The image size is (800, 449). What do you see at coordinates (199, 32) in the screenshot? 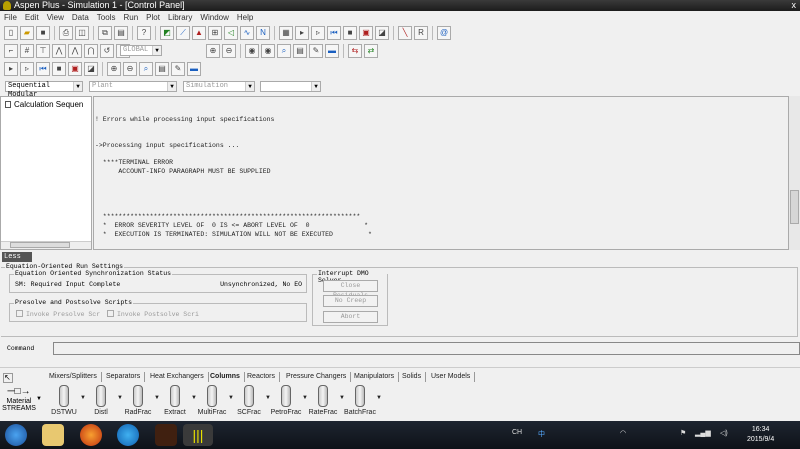
I see `setup-icon: ▲` at bounding box center [199, 32].